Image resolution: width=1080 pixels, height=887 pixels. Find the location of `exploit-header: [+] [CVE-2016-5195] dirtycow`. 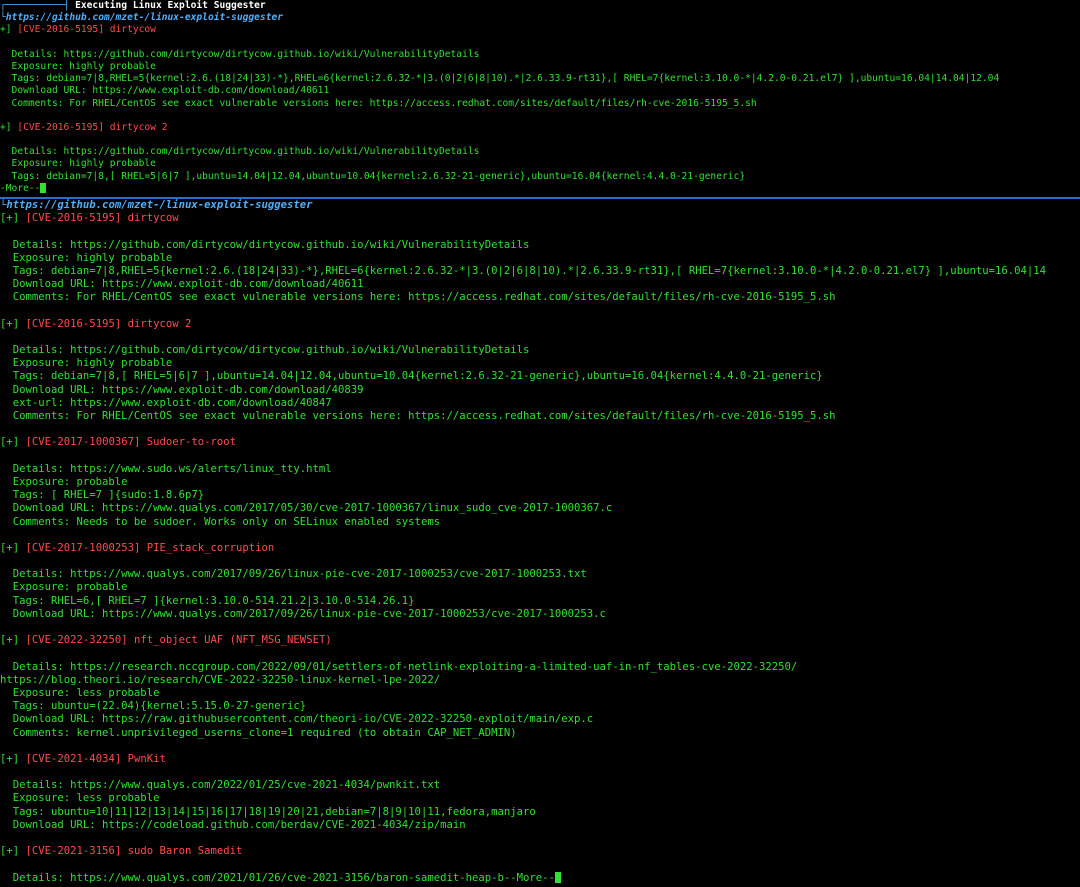

exploit-header: [+] [CVE-2016-5195] dirtycow is located at coordinates (89, 218).